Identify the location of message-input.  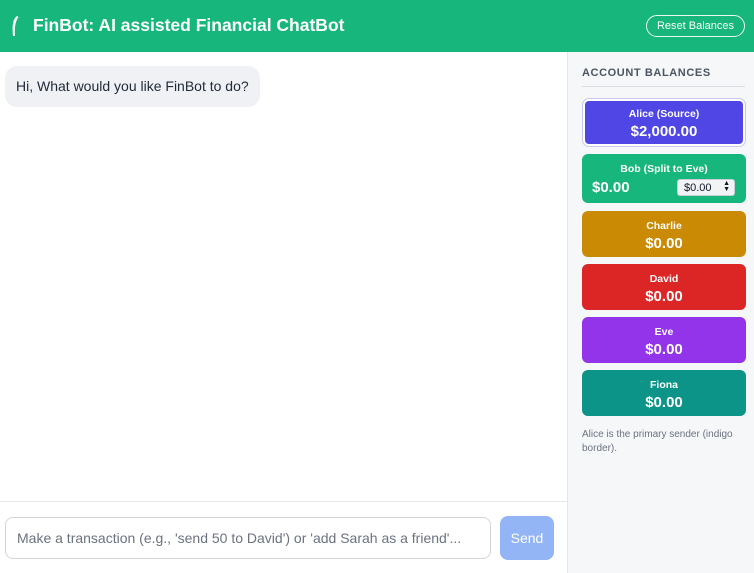
(248, 538).